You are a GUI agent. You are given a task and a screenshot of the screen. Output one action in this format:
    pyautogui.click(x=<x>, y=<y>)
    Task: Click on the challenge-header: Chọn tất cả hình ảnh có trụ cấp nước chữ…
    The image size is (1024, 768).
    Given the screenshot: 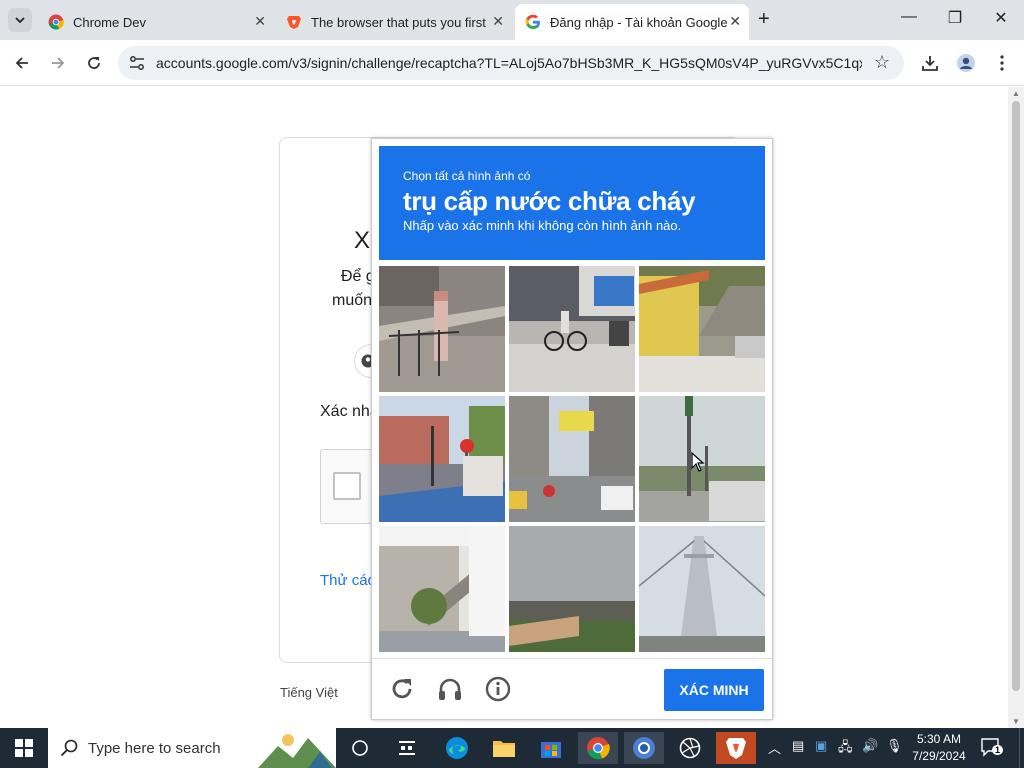 What is the action you would take?
    pyautogui.click(x=572, y=203)
    